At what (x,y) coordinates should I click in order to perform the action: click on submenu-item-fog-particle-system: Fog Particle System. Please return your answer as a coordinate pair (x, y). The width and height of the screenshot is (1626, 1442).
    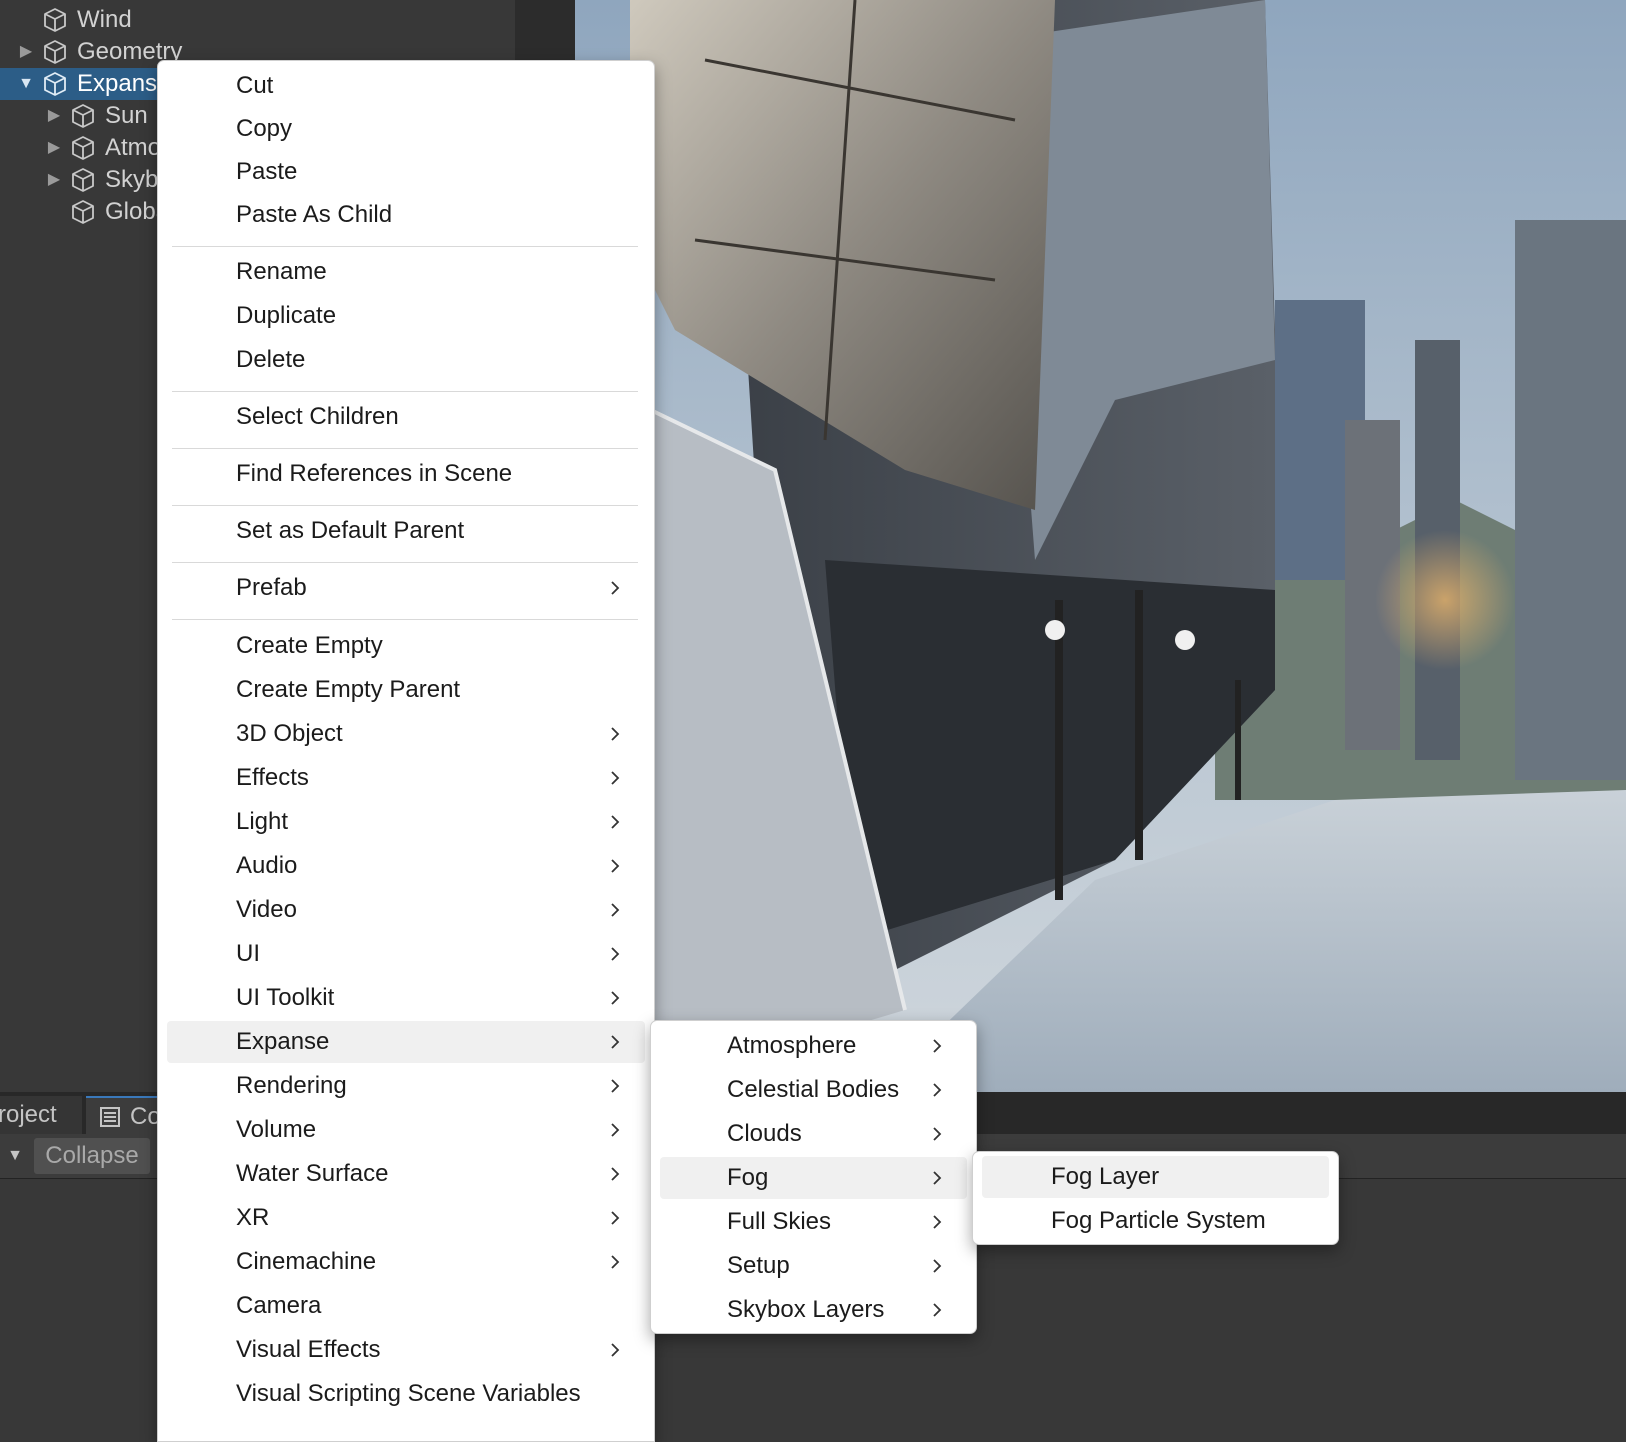
    Looking at the image, I should click on (1155, 1221).